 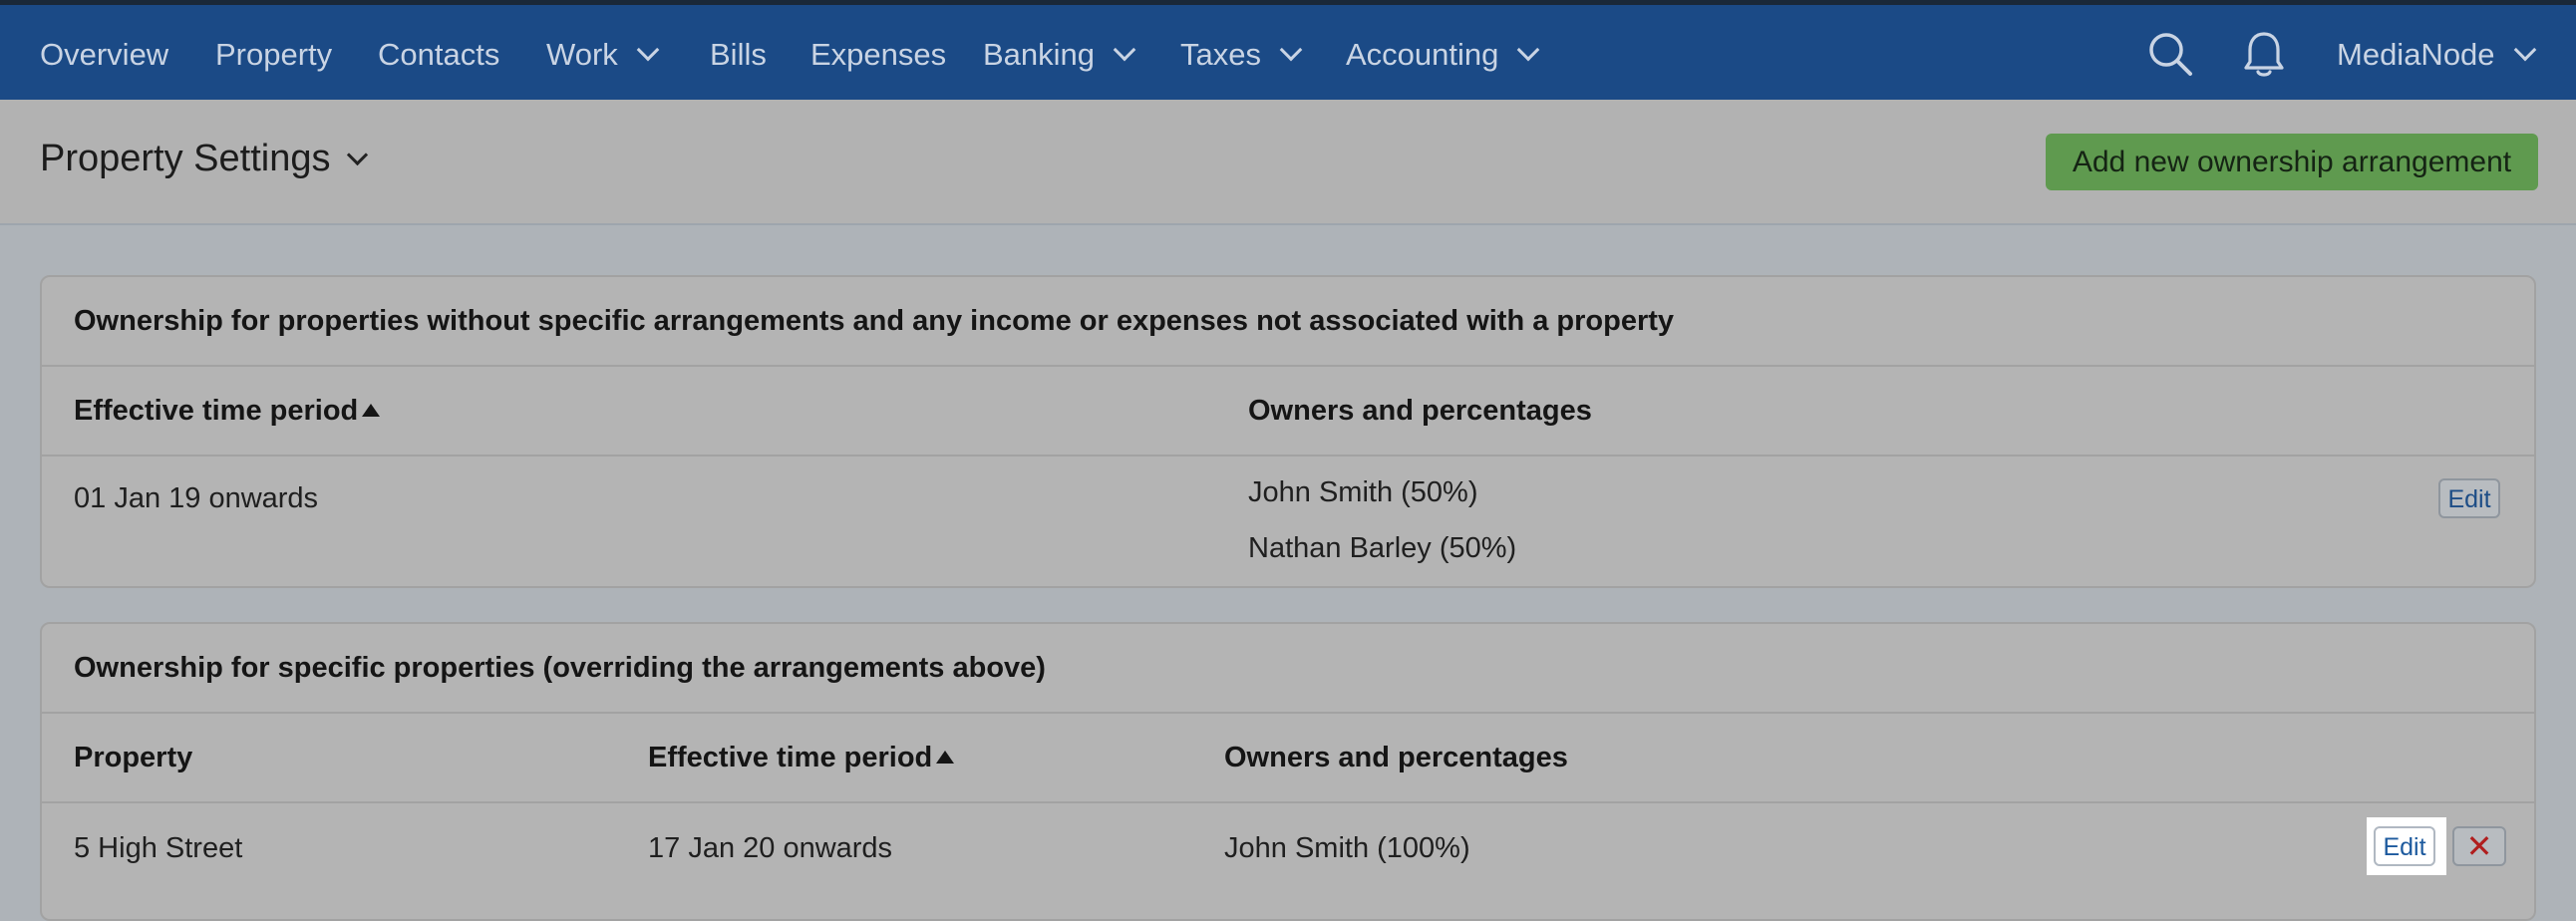 I want to click on nav-item-label: Bills, so click(x=738, y=54).